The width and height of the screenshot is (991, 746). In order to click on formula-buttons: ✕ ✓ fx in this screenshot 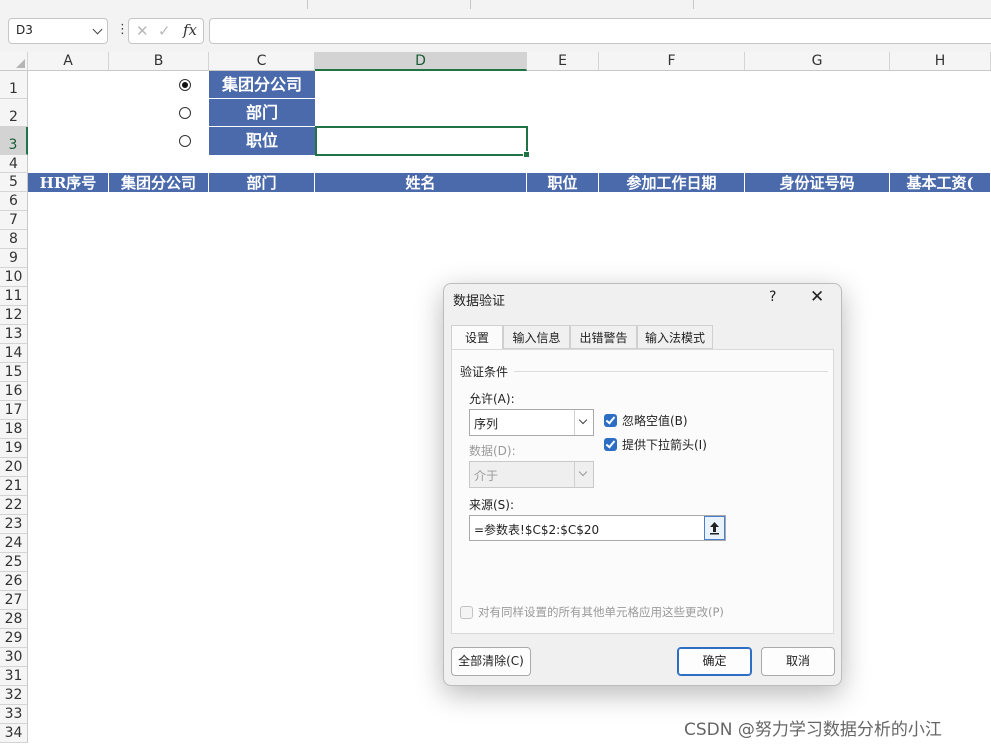, I will do `click(166, 31)`.